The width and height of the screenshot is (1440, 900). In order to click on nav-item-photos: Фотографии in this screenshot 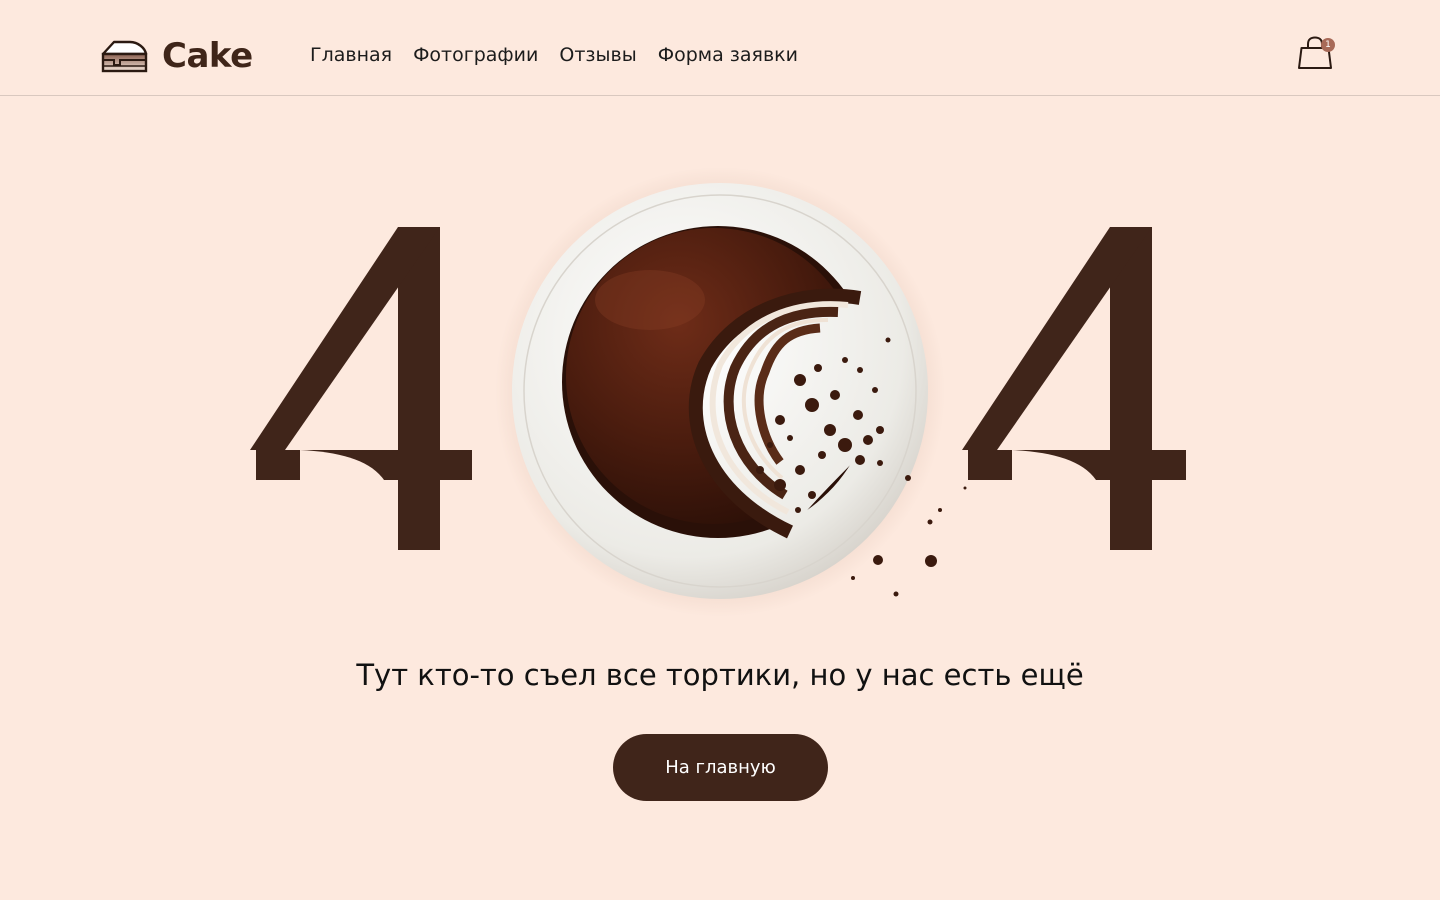, I will do `click(475, 55)`.